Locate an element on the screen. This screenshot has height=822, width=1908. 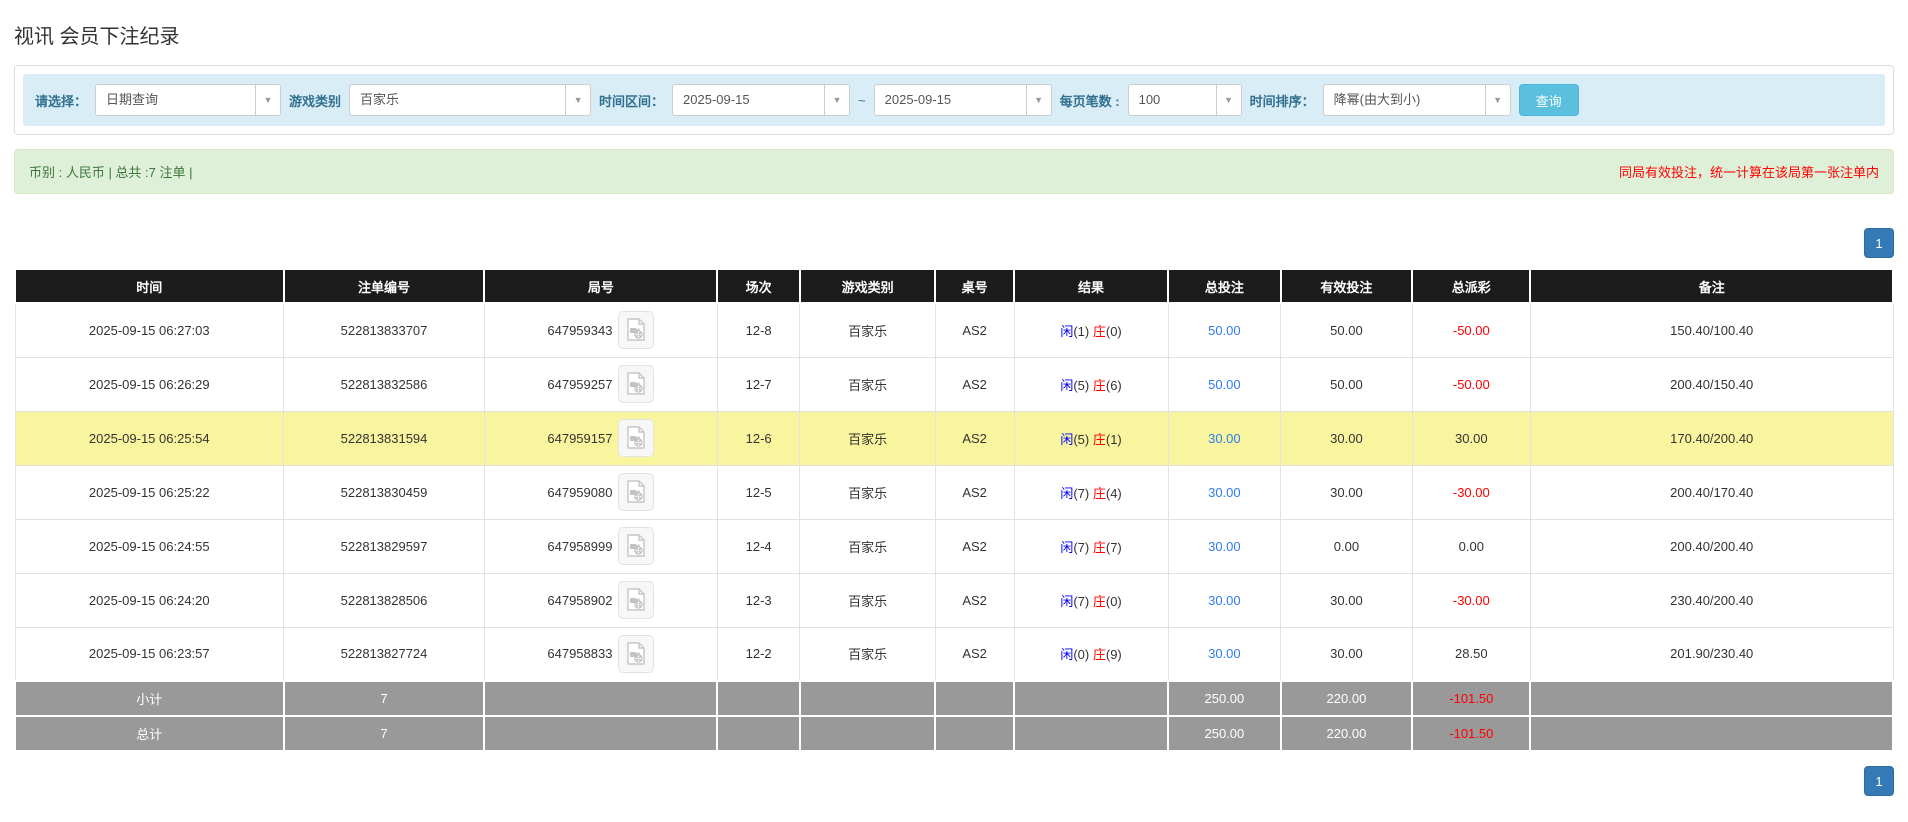
cell-round-no: 647958902 is located at coordinates (600, 600).